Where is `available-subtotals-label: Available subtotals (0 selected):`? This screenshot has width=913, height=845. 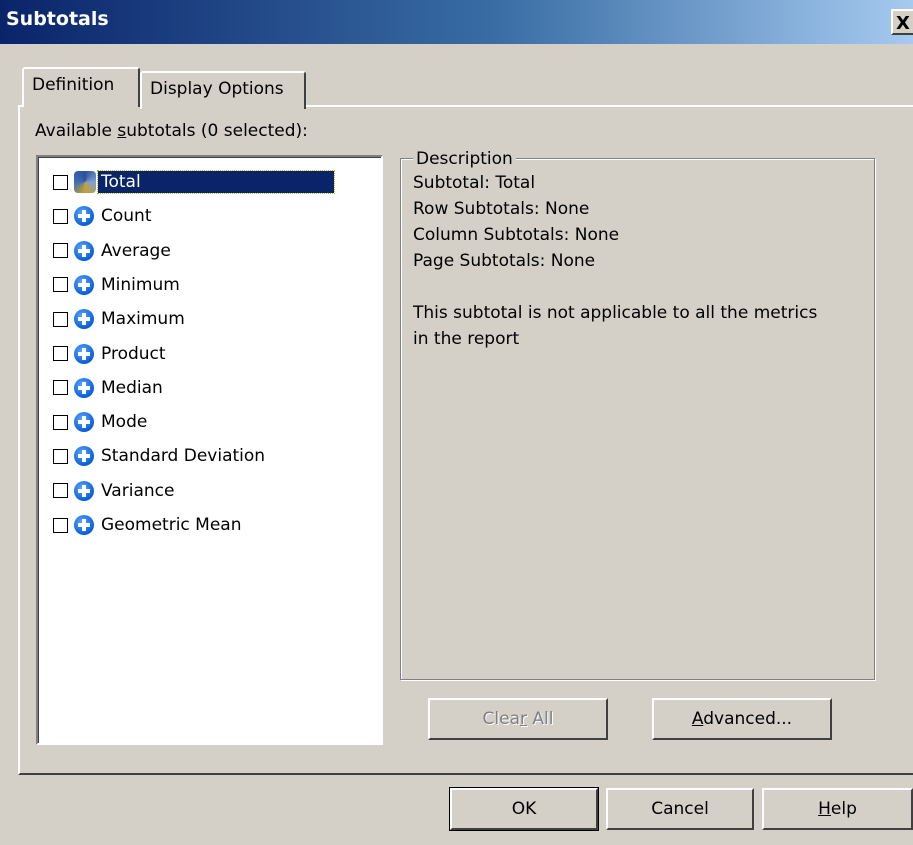 available-subtotals-label: Available subtotals (0 selected): is located at coordinates (171, 131).